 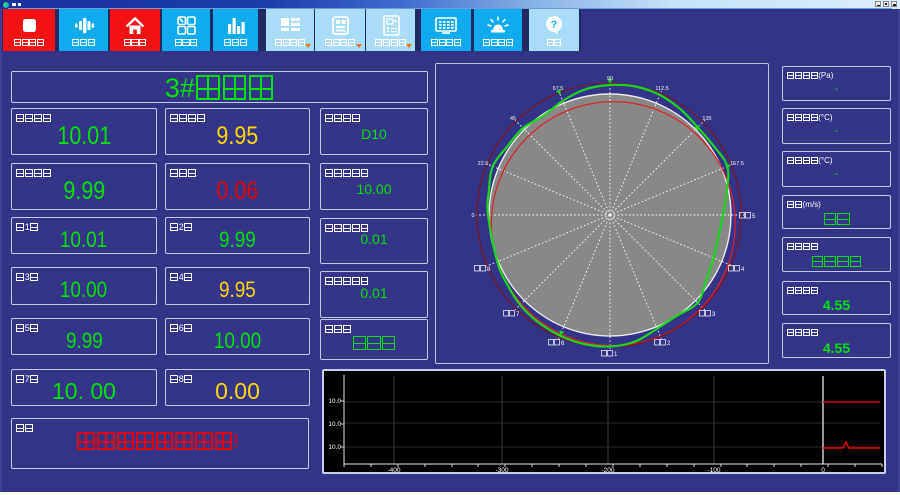 What do you see at coordinates (737, 164) in the screenshot?
I see `svg-text: 157.5` at bounding box center [737, 164].